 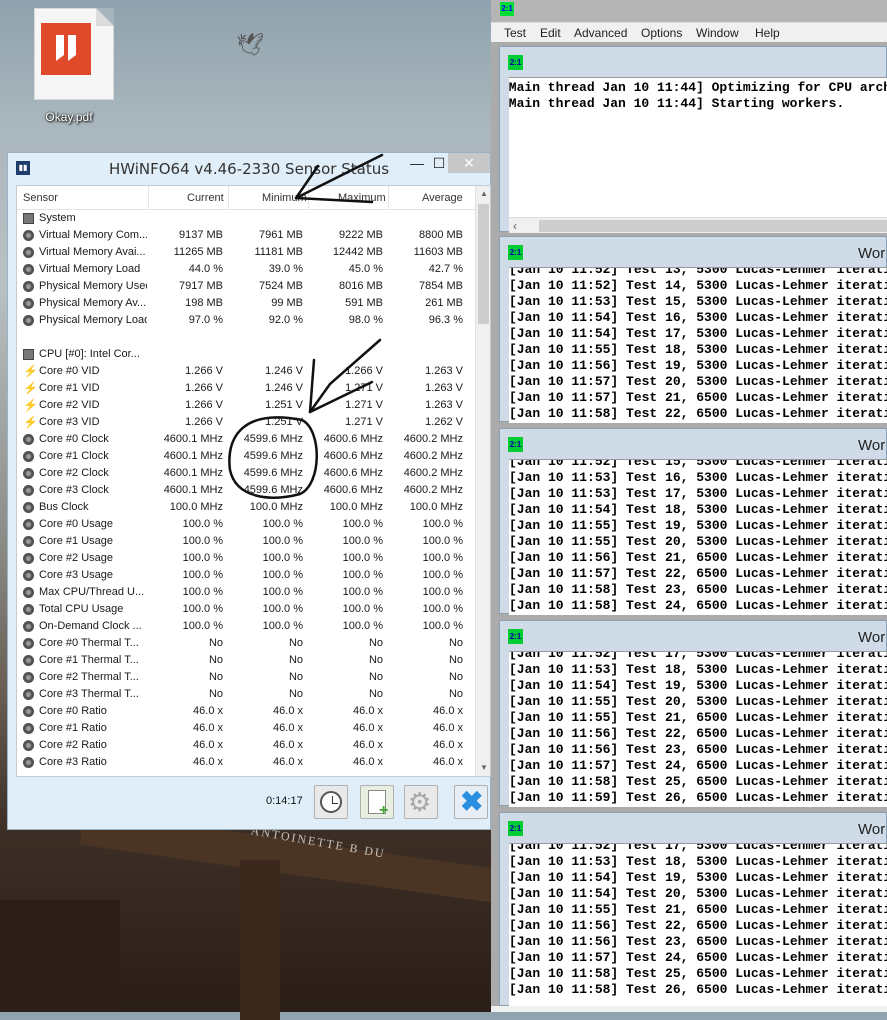 I want to click on column-header-minimum: Minimum, so click(x=284, y=198).